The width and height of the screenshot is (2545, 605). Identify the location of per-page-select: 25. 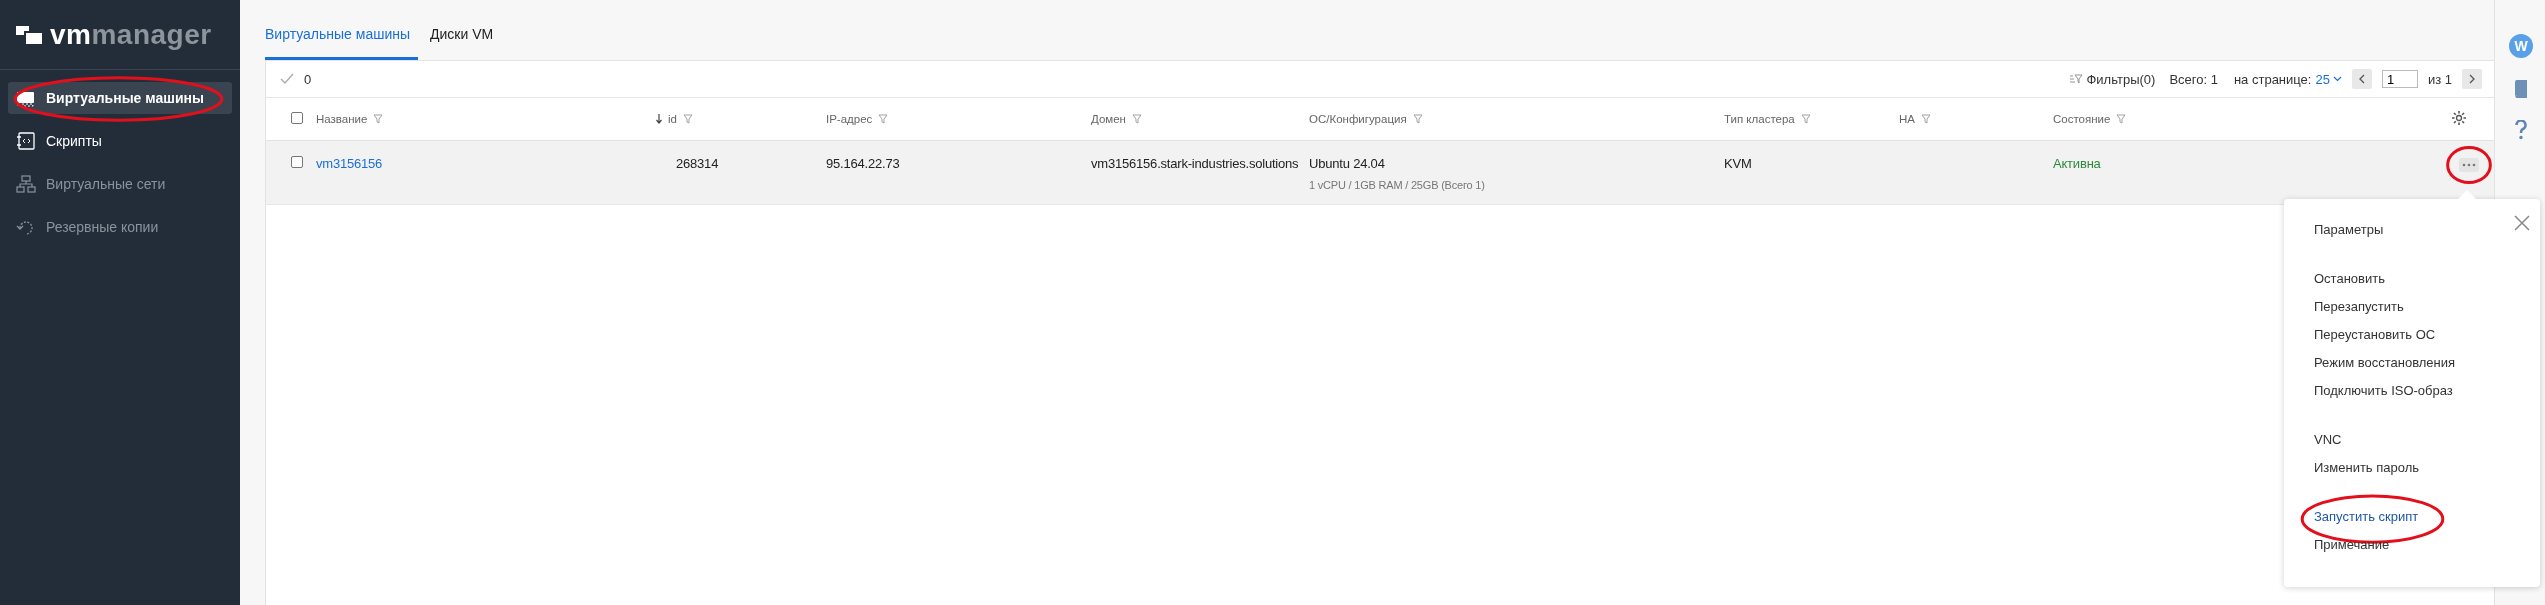
(2328, 79).